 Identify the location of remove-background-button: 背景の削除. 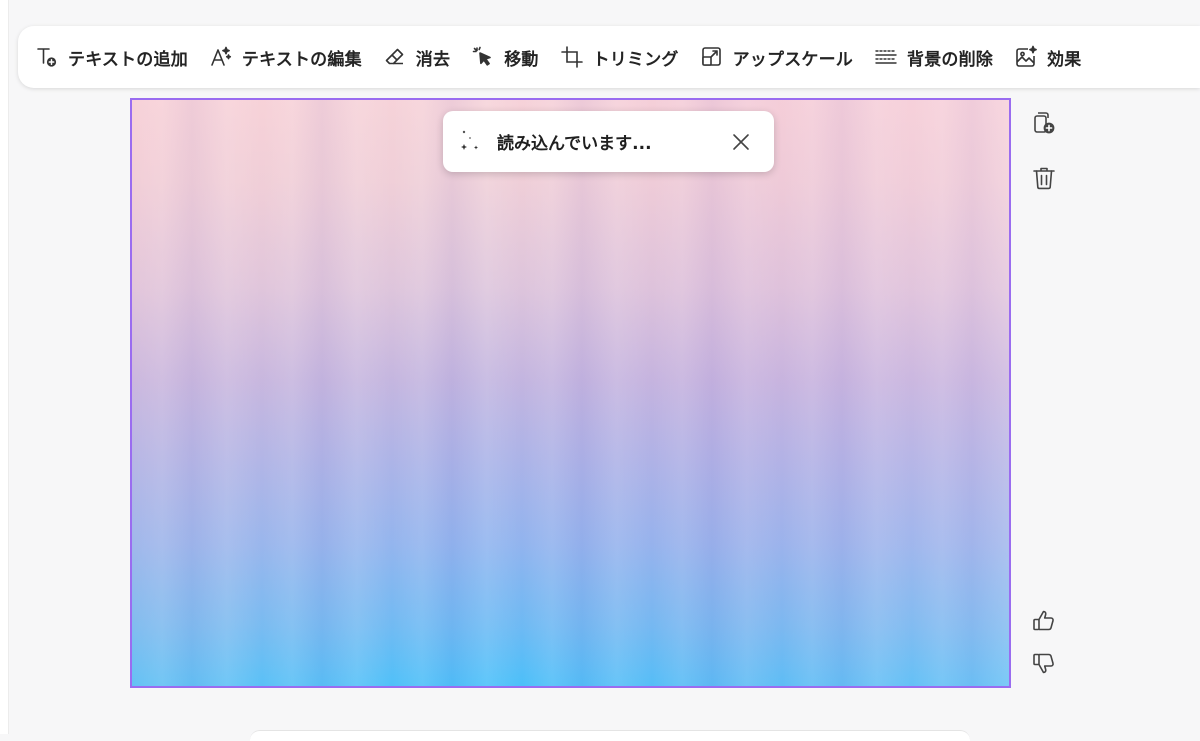
(933, 57).